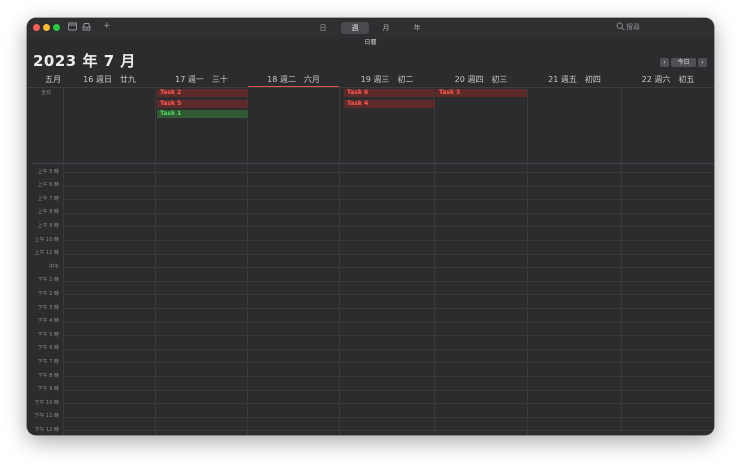 This screenshot has height=471, width=740. Describe the element at coordinates (370, 28) in the screenshot. I see `toolbar: + 日 週 月 年 搜尋` at that location.